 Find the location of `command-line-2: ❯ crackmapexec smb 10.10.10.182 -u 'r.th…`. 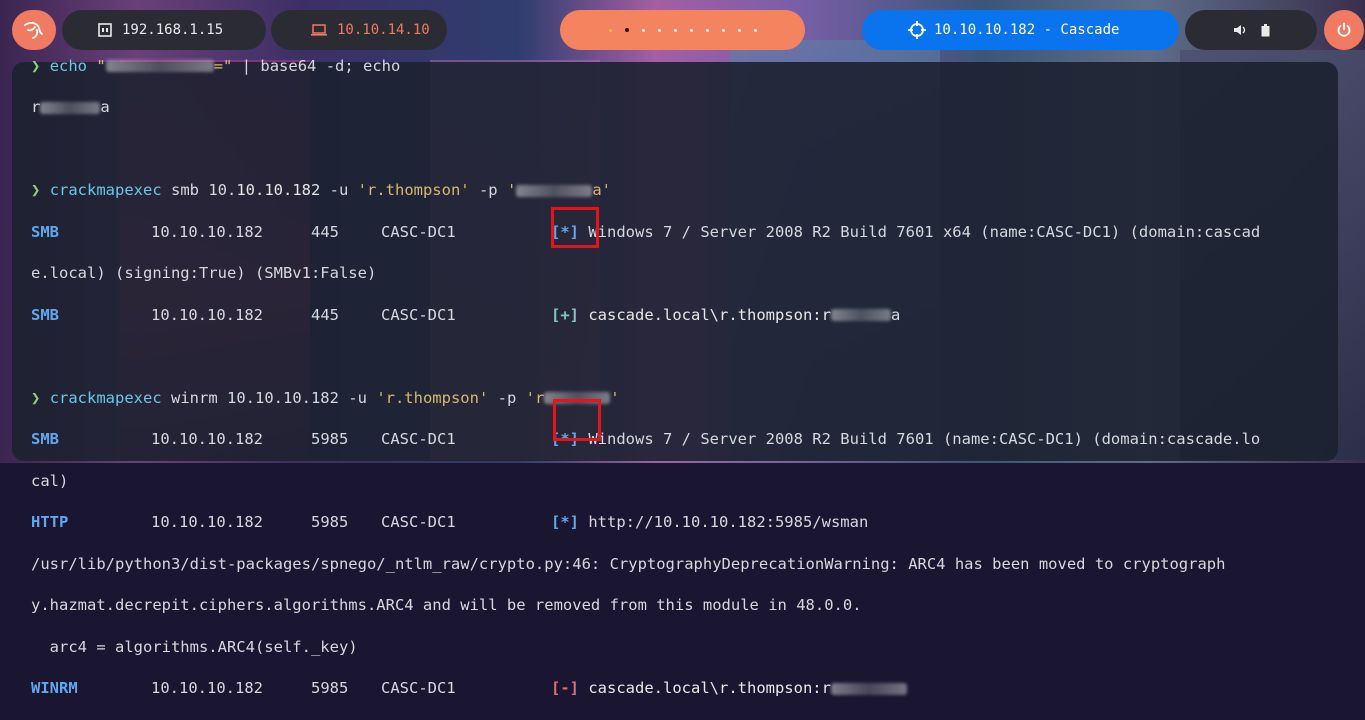

command-line-2: ❯ crackmapexec smb 10.10.10.182 -u 'r.th… is located at coordinates (321, 190).